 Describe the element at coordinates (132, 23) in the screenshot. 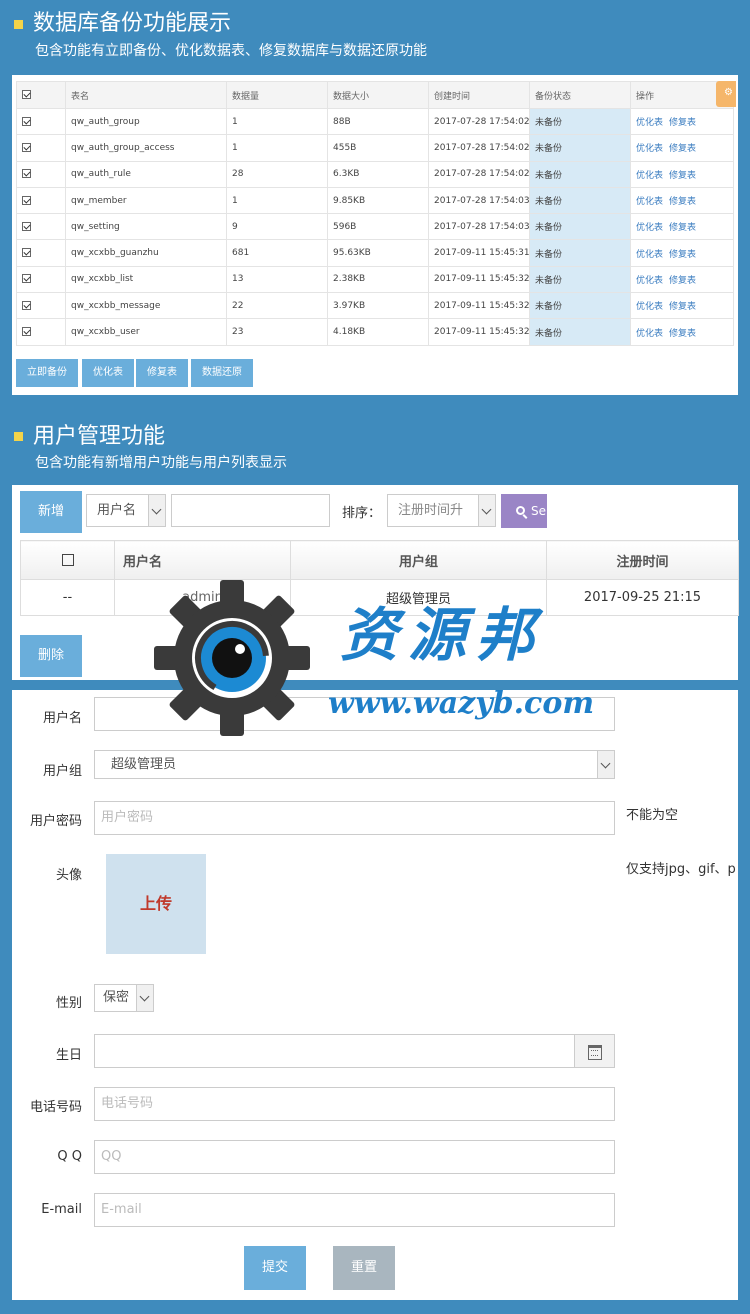

I see `section-title: 数据库备份功能展示` at that location.